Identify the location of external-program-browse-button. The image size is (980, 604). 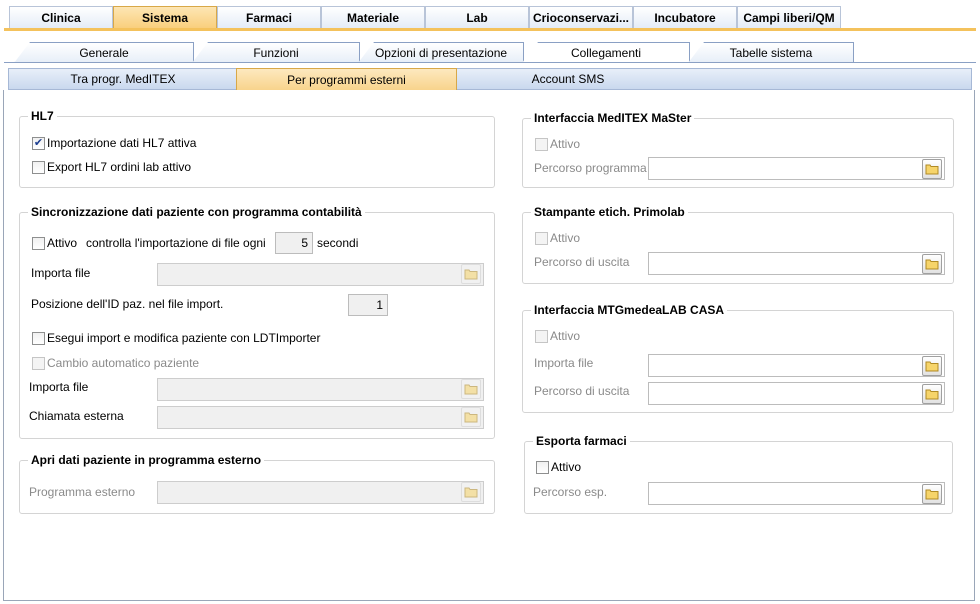
(471, 492).